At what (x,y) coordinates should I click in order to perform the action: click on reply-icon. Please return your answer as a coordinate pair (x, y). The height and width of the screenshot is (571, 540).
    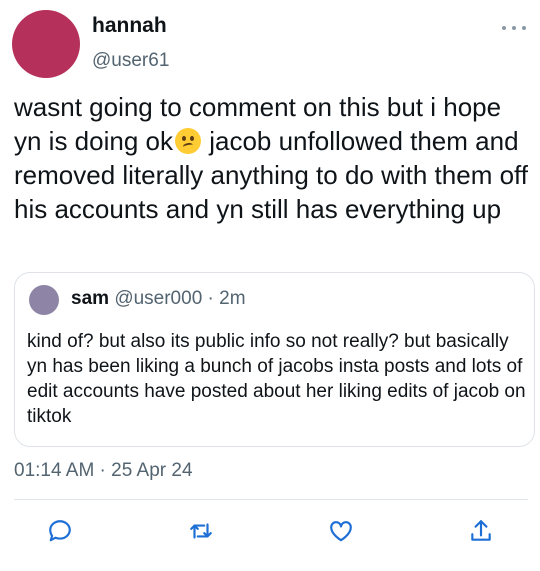
    Looking at the image, I should click on (60, 531).